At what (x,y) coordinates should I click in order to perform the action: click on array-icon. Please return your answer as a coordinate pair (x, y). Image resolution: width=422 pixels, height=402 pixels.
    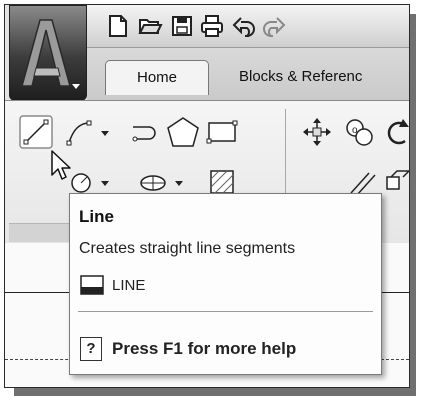
    Looking at the image, I should click on (395, 182).